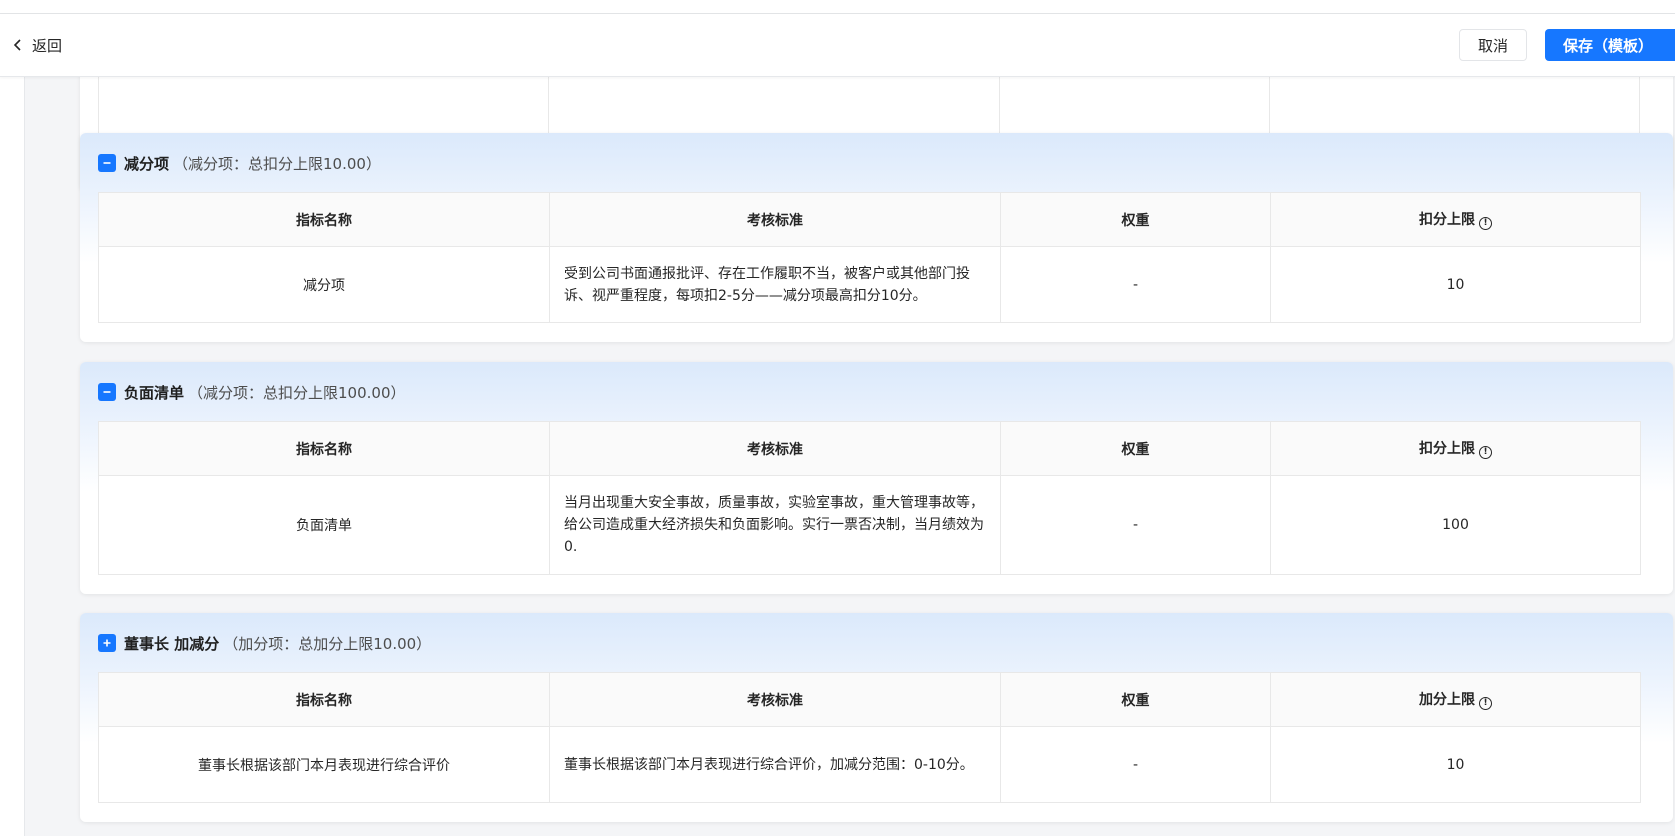 Image resolution: width=1675 pixels, height=836 pixels. I want to click on section-title: 负面清单, so click(154, 392).